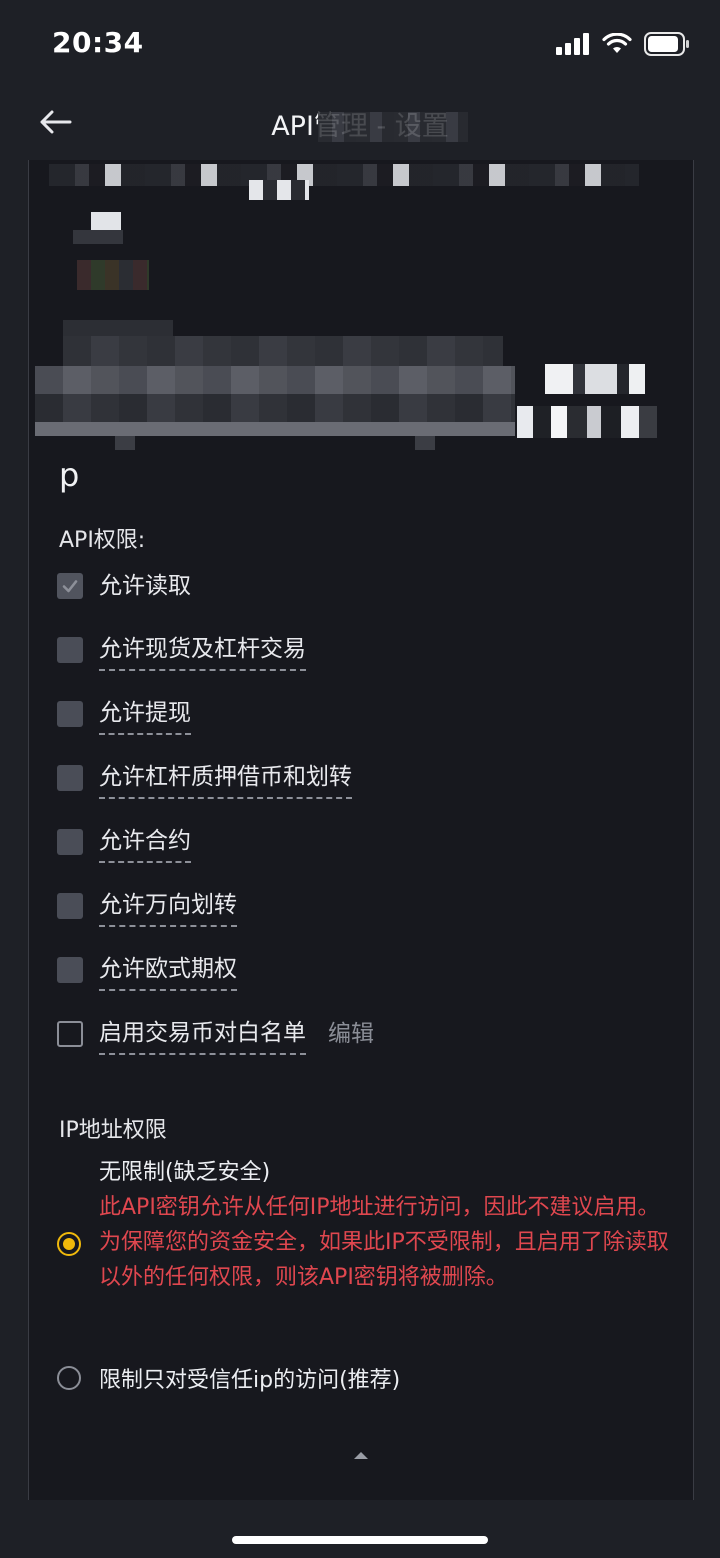 This screenshot has width=720, height=1558. What do you see at coordinates (70, 1034) in the screenshot?
I see `whitelist-checkbox` at bounding box center [70, 1034].